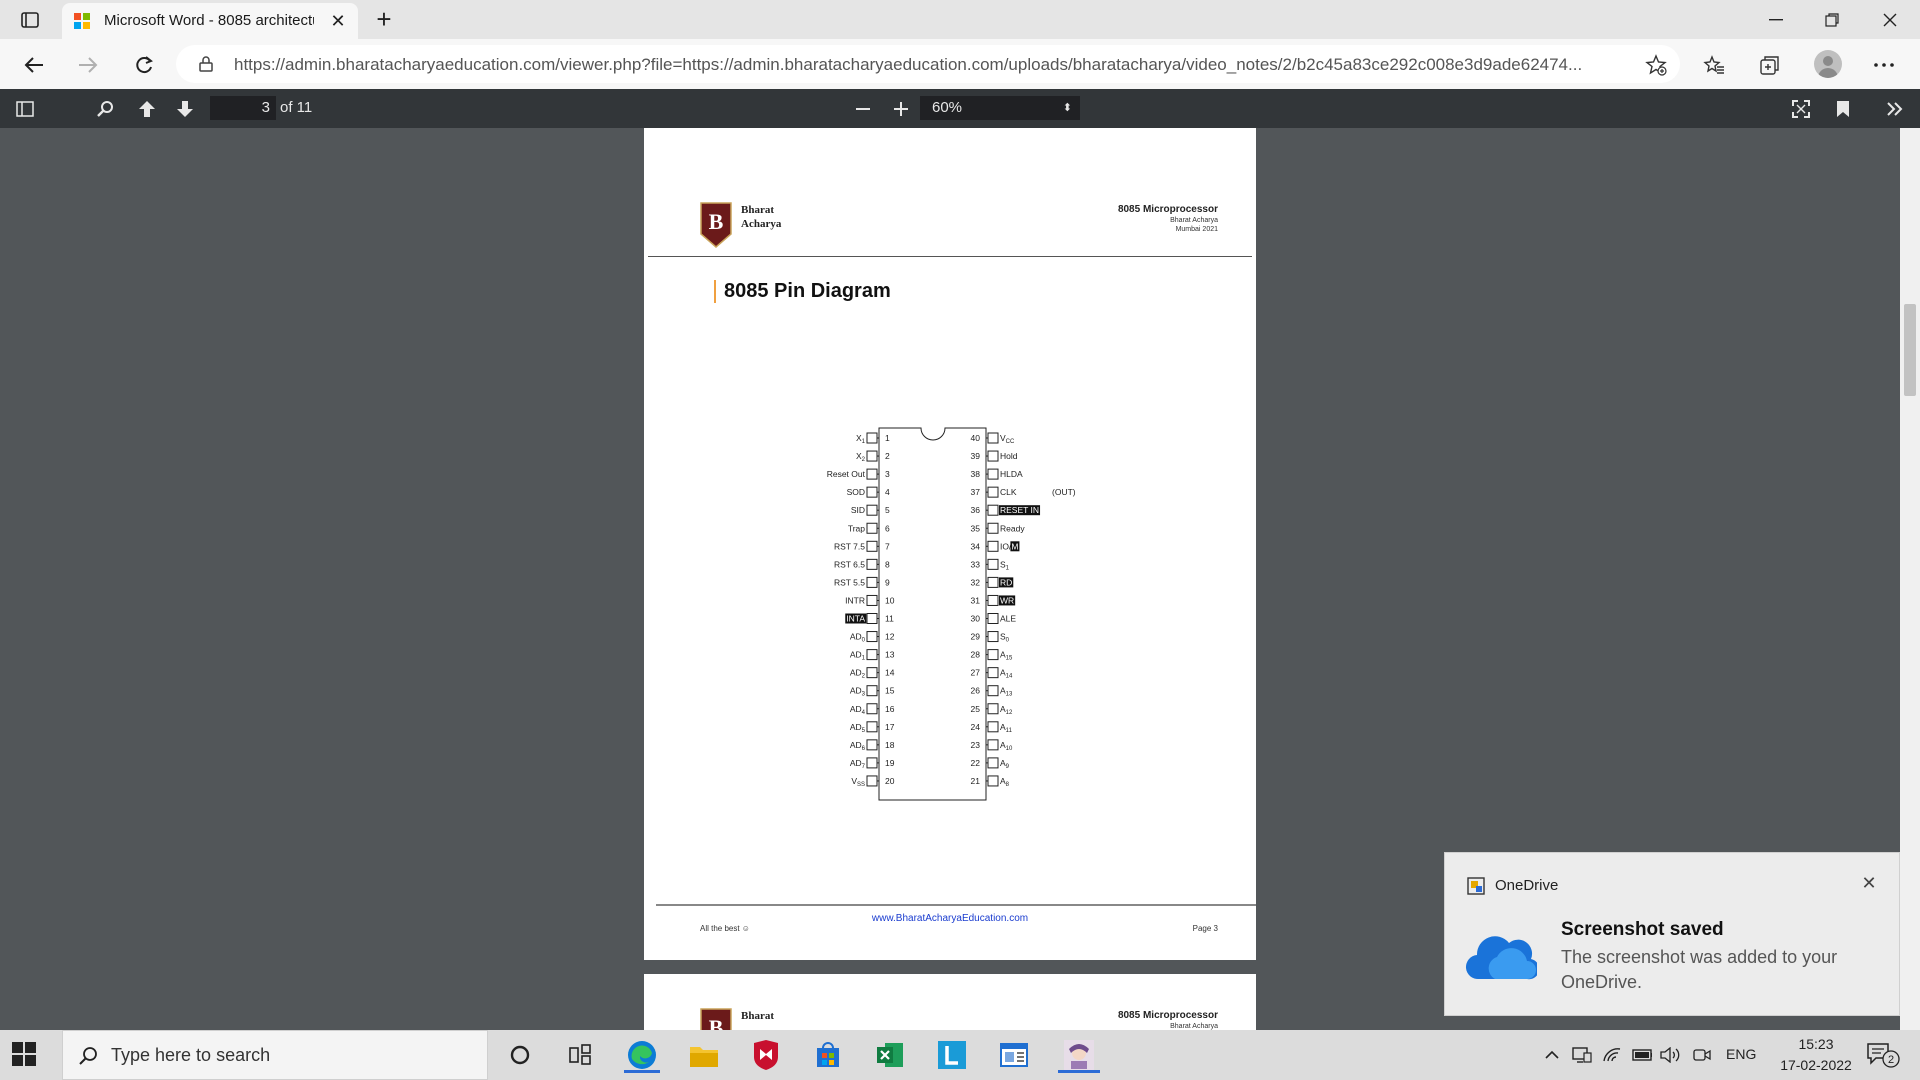  Describe the element at coordinates (828, 1055) in the screenshot. I see `microsoft-store-icon` at that location.